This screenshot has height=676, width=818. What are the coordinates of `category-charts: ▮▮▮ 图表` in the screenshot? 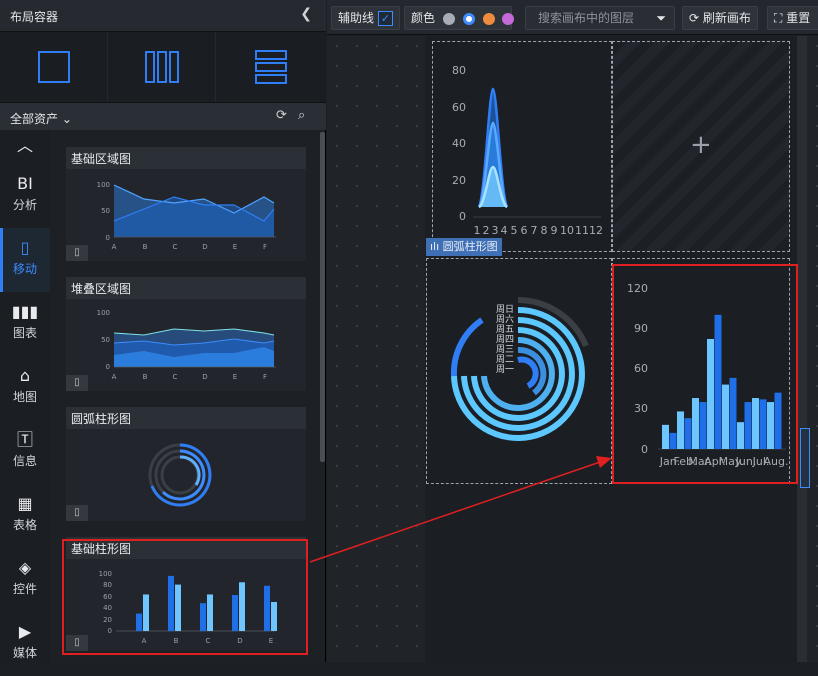 It's located at (25, 324).